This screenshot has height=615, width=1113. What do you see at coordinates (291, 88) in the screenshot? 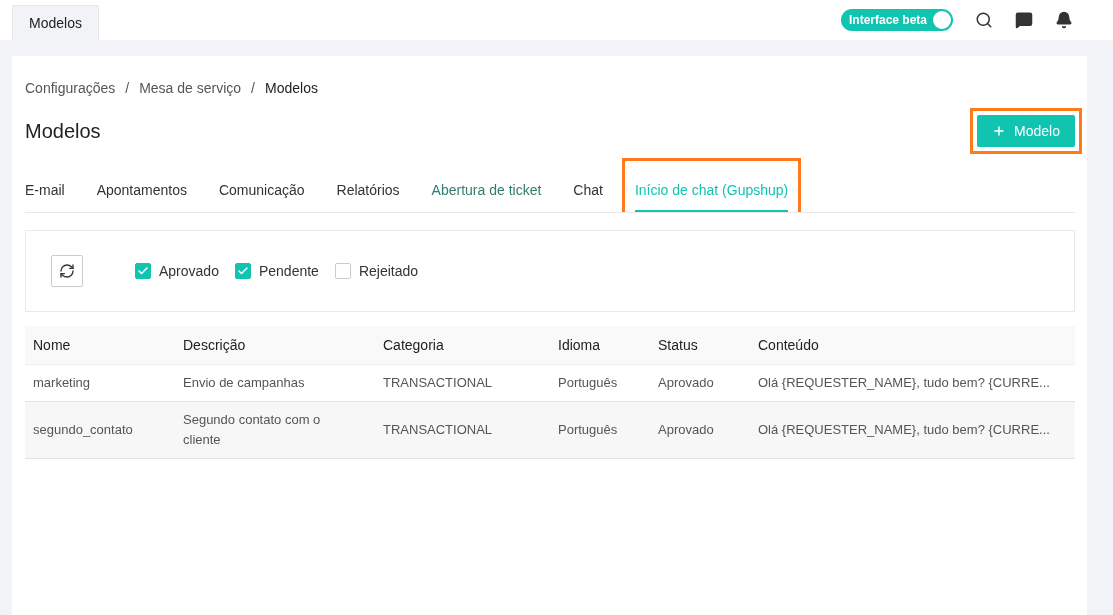
I see `breadcrumb-item: Modelos` at bounding box center [291, 88].